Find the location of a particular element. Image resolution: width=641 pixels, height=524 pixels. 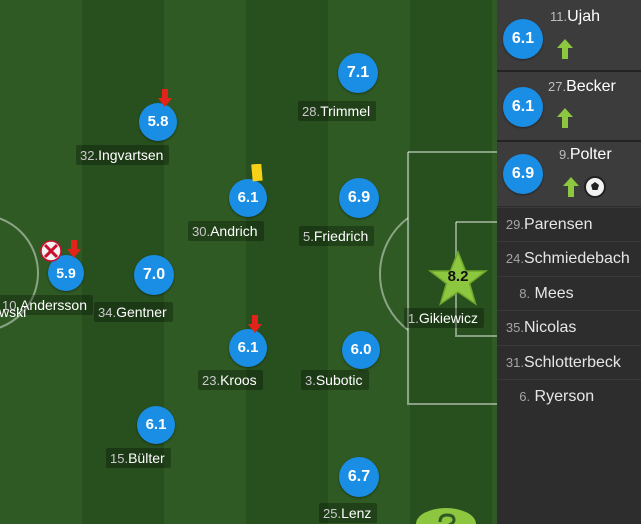

bench-player: 31.Schlotterbeck is located at coordinates (569, 362).